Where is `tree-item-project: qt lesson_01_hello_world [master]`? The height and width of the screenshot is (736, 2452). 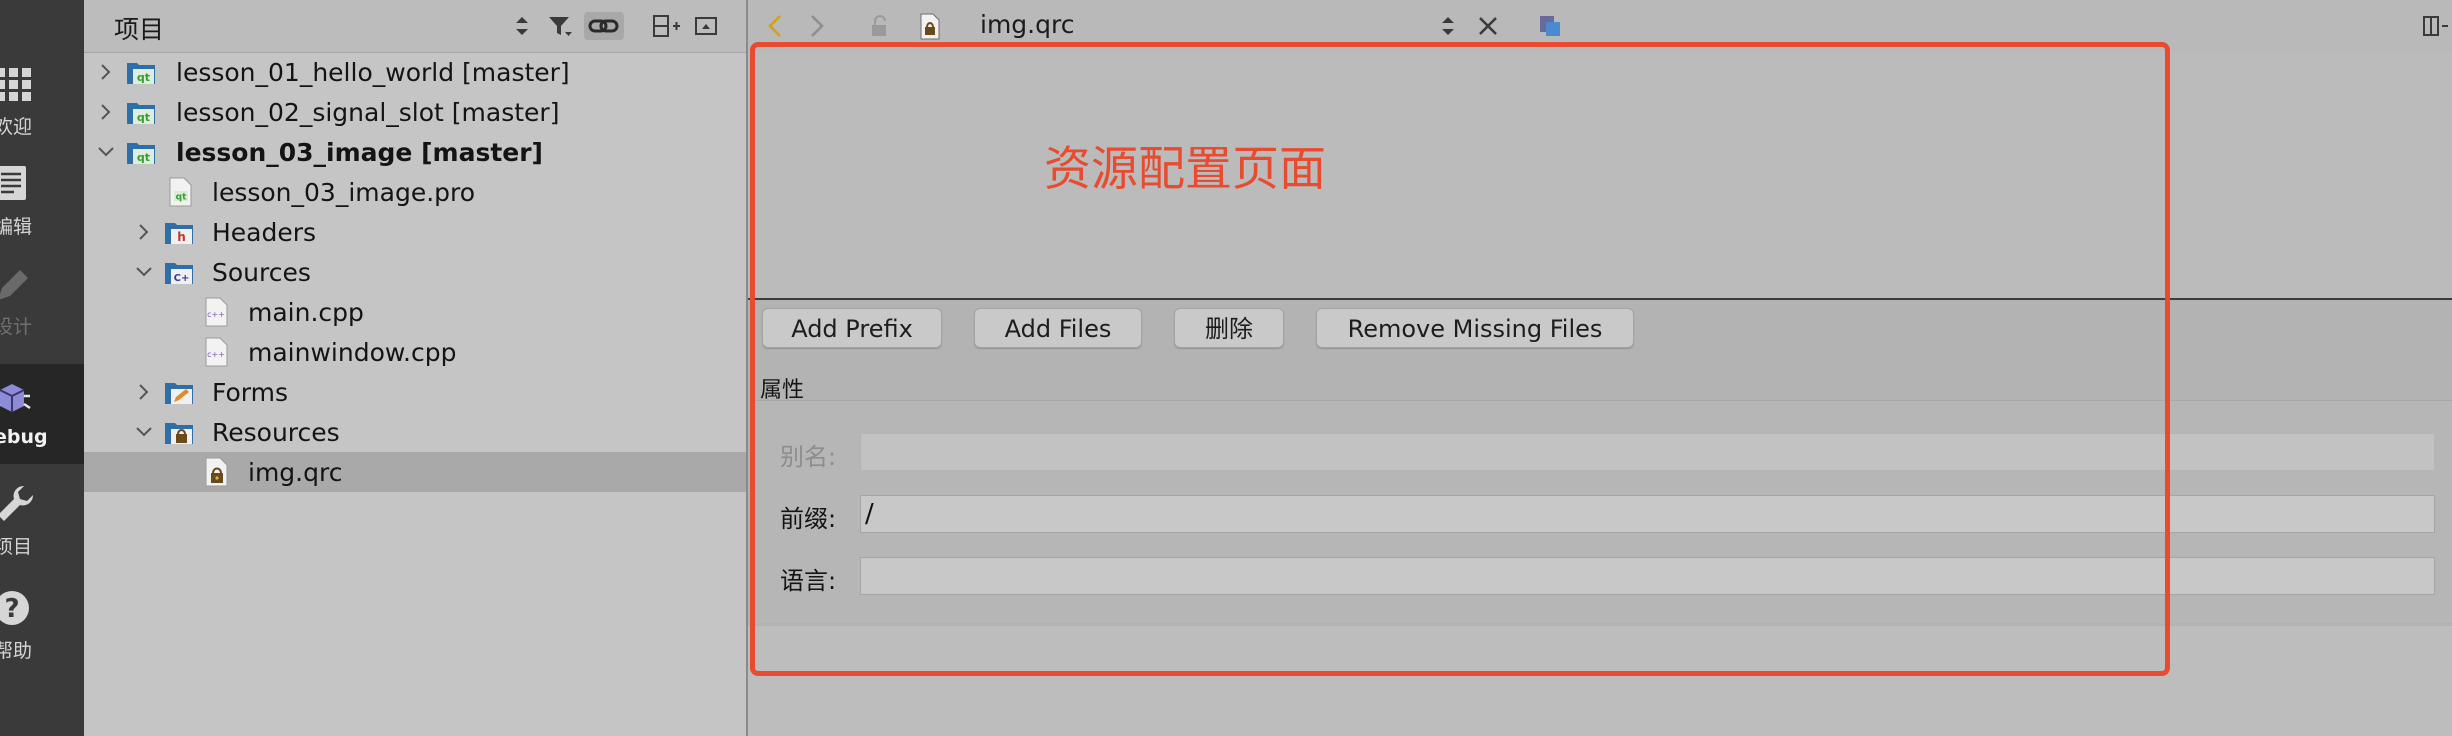 tree-item-project: qt lesson_01_hello_world [master] is located at coordinates (415, 72).